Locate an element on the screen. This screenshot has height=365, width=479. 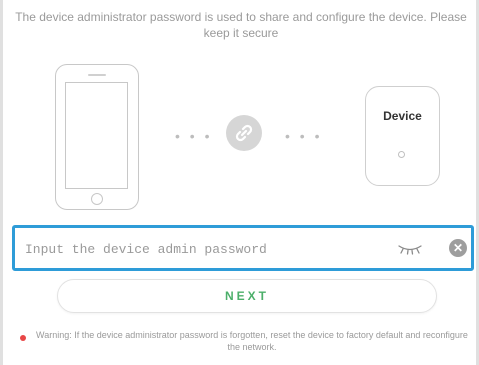
device-indicator is located at coordinates (401, 154).